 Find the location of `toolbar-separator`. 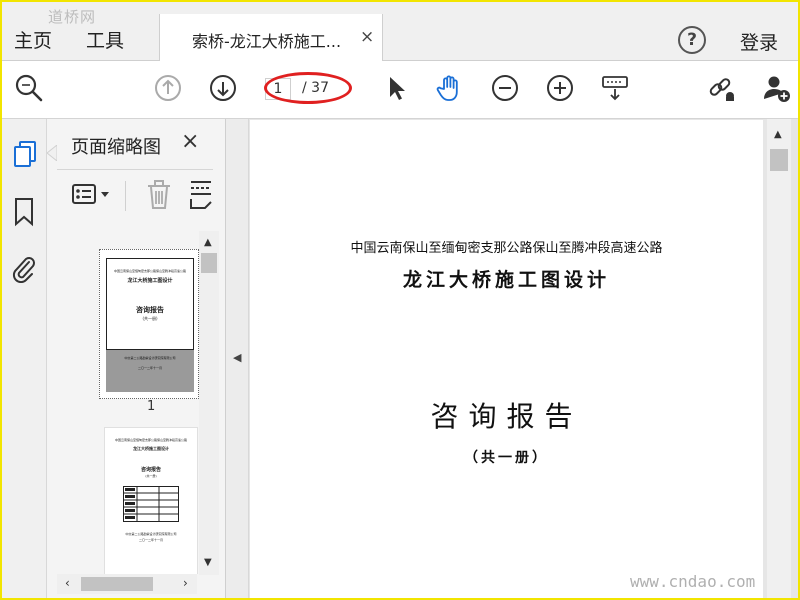

toolbar-separator is located at coordinates (125, 196).